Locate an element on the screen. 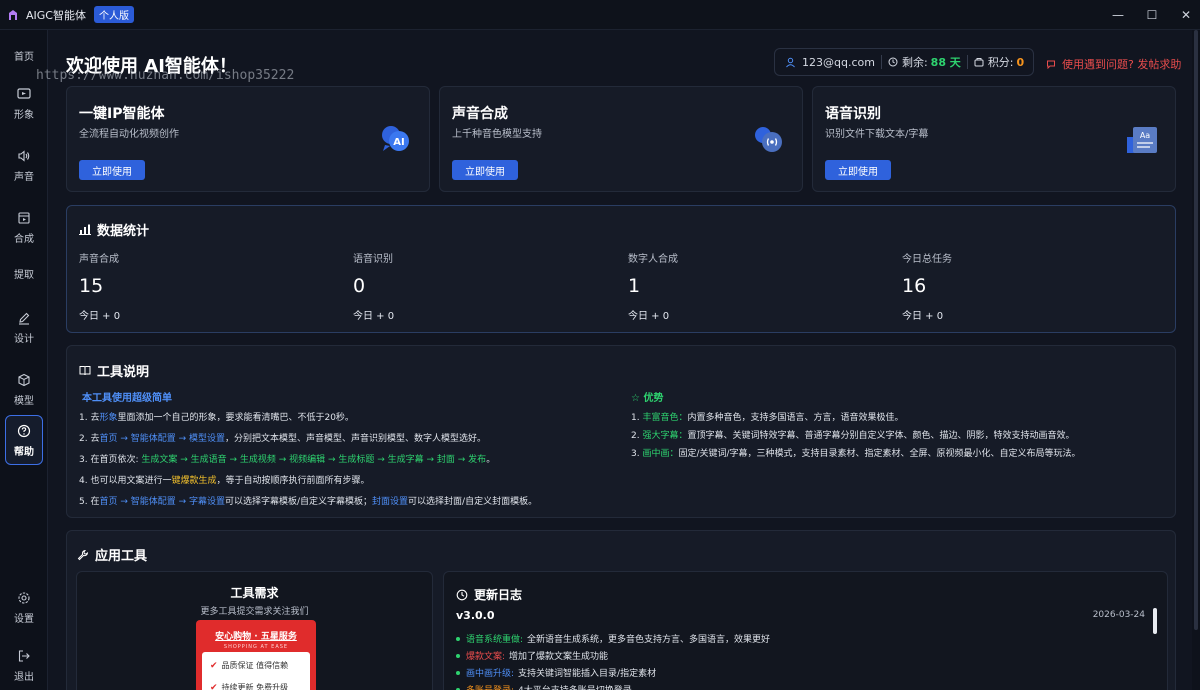 This screenshot has width=1200, height=690. stat-value: 15 is located at coordinates (91, 286).